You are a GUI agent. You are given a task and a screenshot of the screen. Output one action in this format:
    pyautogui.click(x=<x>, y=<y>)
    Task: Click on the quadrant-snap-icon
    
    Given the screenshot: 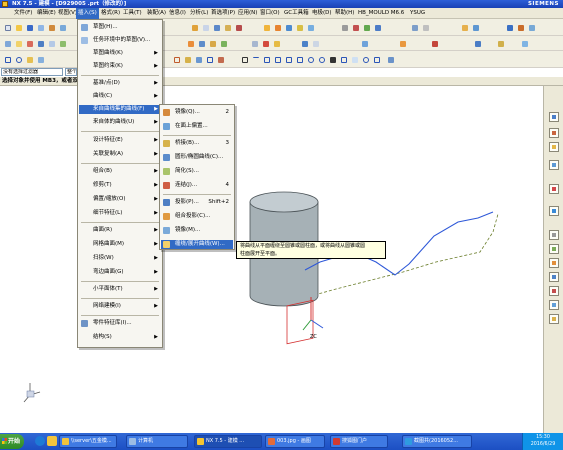 What is the action you would take?
    pyautogui.click(x=321, y=59)
    